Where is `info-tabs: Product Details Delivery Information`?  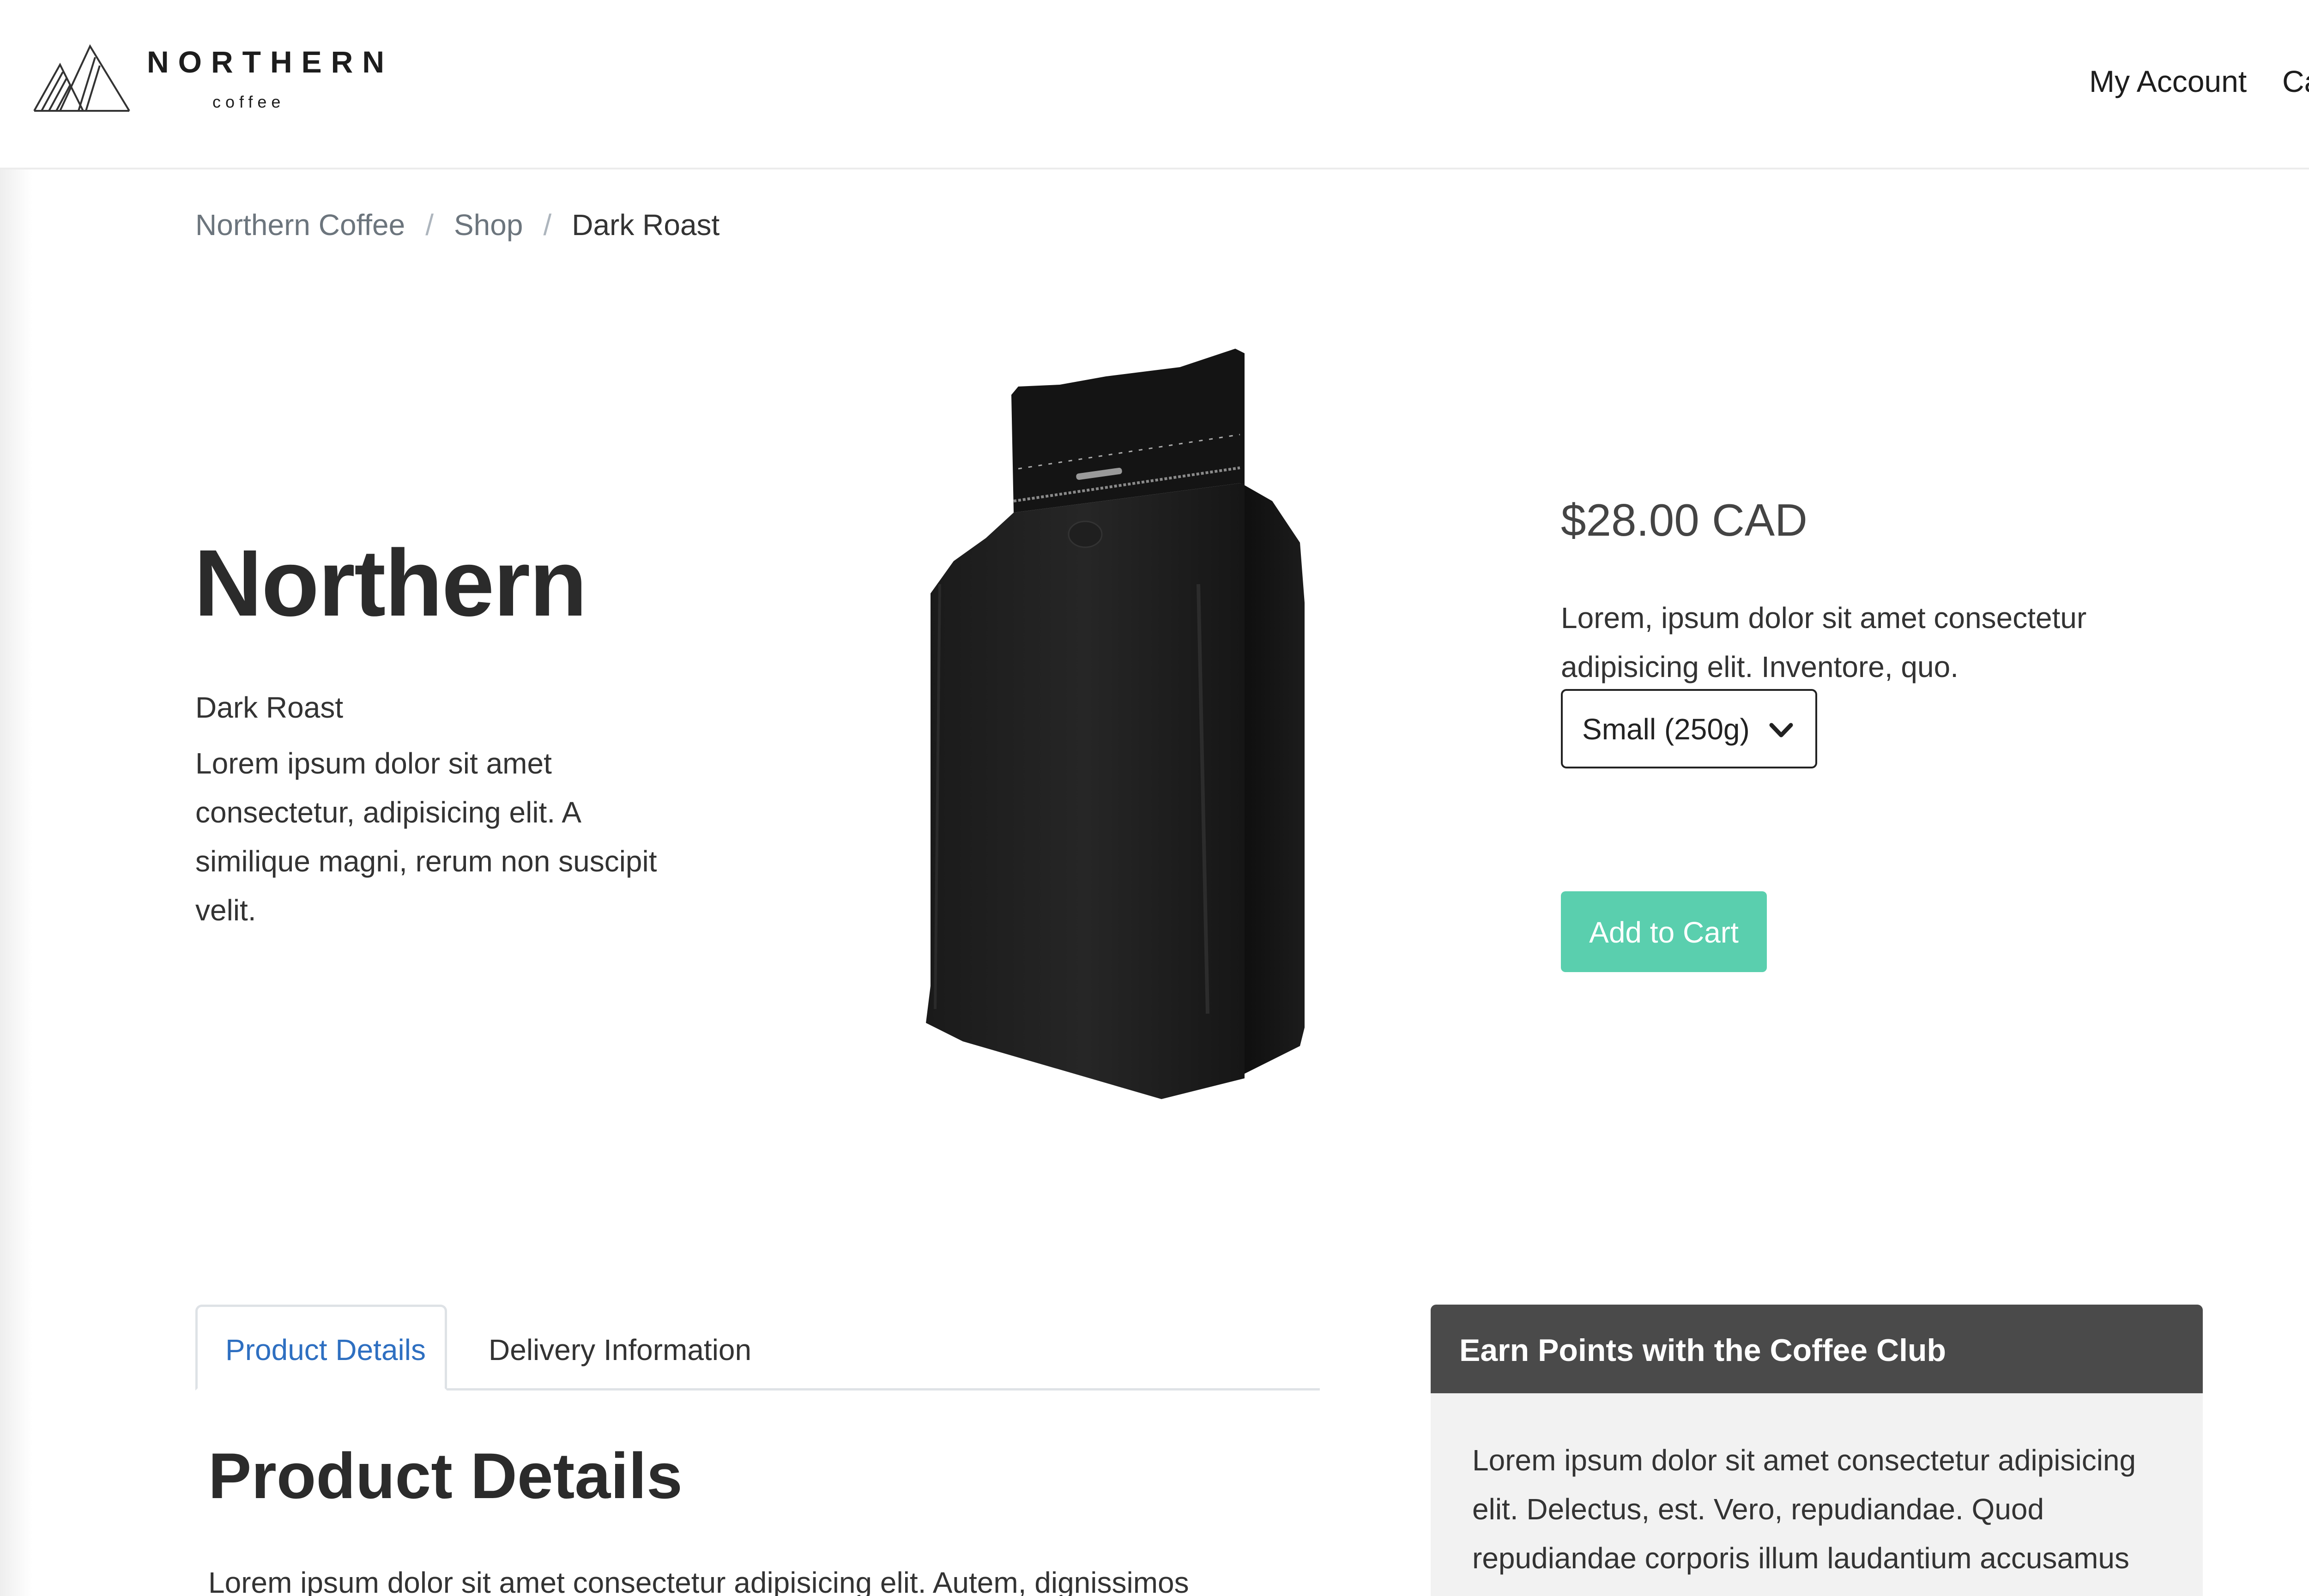 info-tabs: Product Details Delivery Information is located at coordinates (758, 1347).